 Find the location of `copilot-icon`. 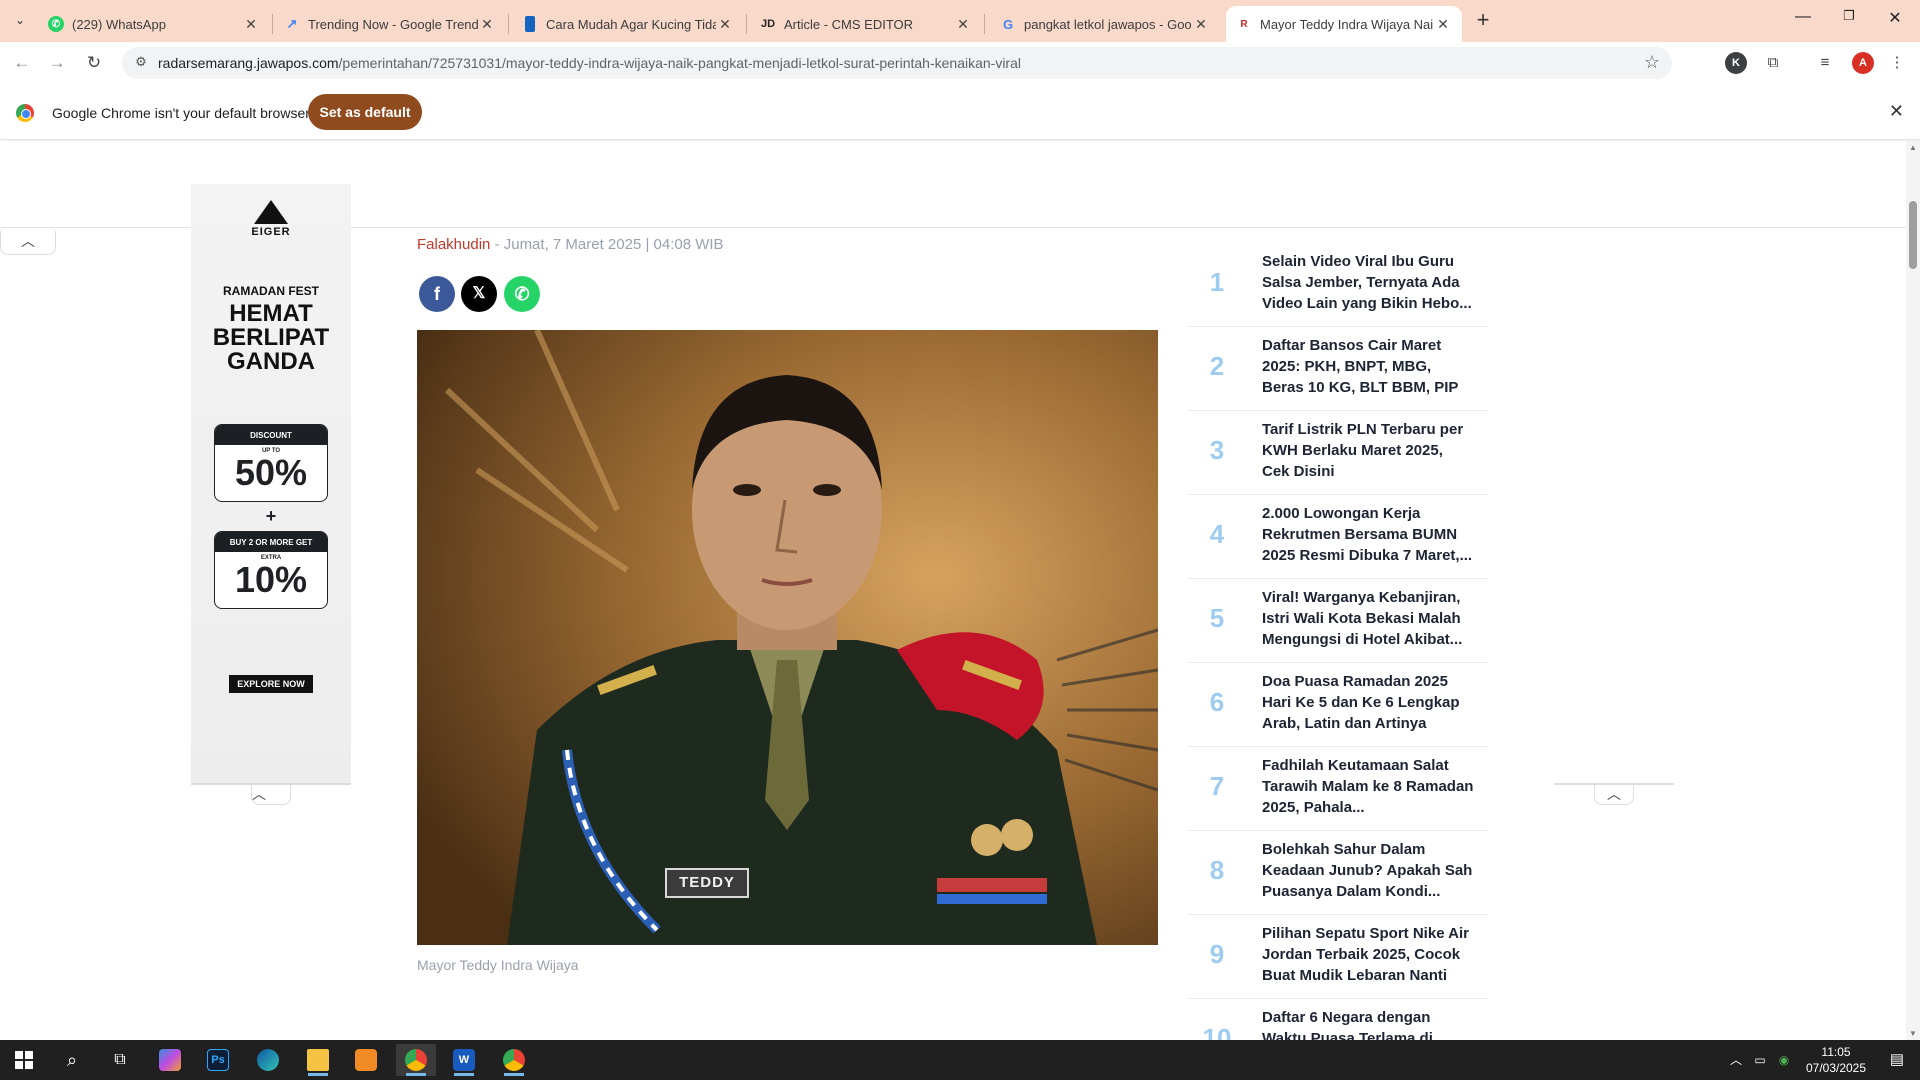

copilot-icon is located at coordinates (170, 1060).